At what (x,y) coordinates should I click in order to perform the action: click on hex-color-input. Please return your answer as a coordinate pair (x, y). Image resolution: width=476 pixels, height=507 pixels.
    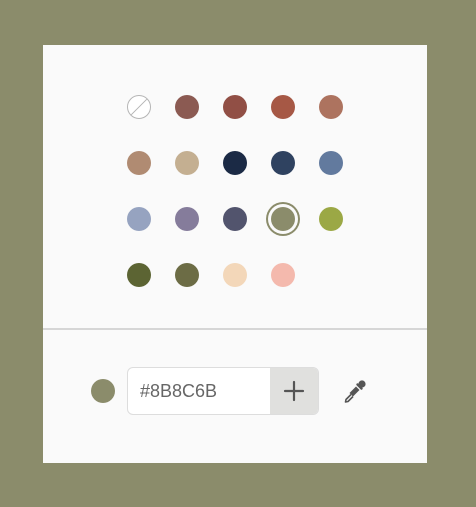
    Looking at the image, I should click on (199, 391).